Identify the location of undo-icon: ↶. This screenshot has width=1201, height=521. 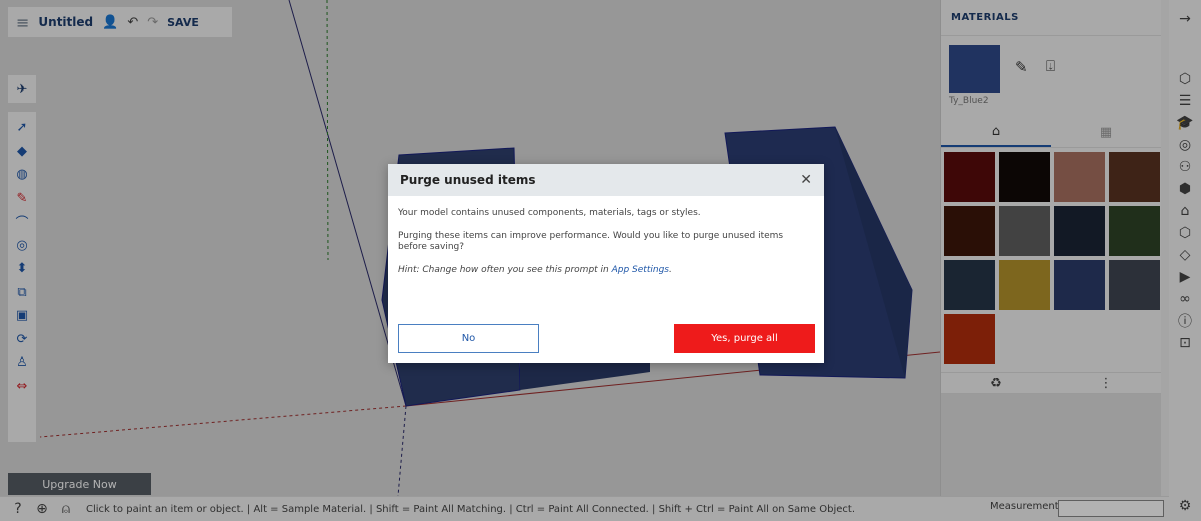
(132, 22).